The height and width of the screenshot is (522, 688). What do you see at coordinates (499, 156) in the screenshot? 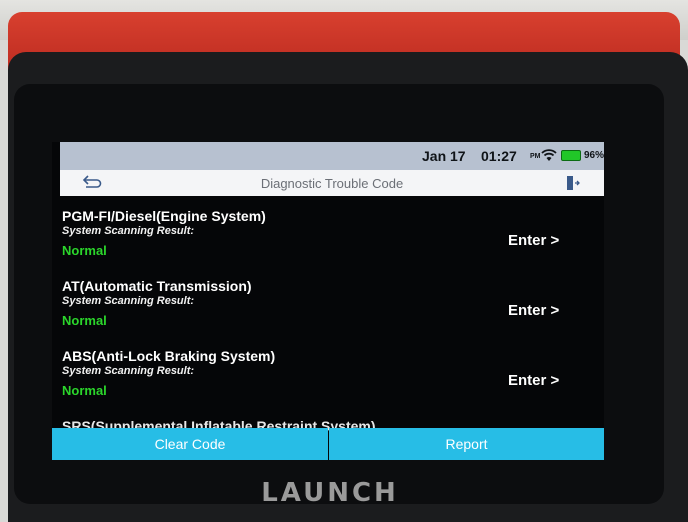
I see `status-time: 01:27` at bounding box center [499, 156].